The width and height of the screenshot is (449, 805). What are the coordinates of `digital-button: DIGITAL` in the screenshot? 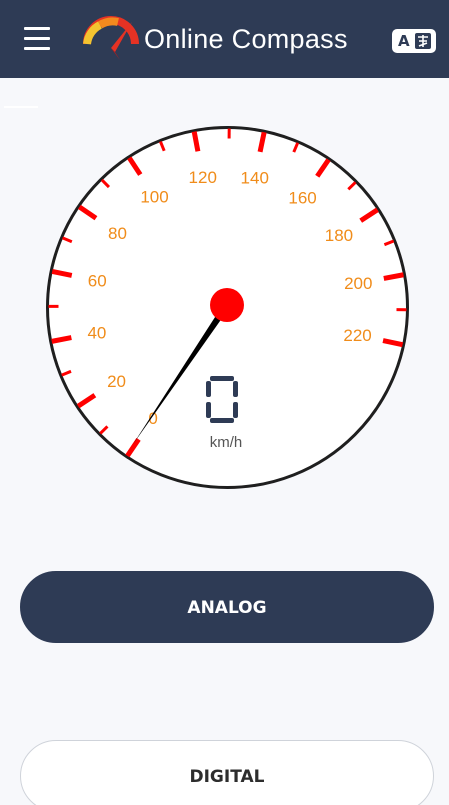 It's located at (227, 772).